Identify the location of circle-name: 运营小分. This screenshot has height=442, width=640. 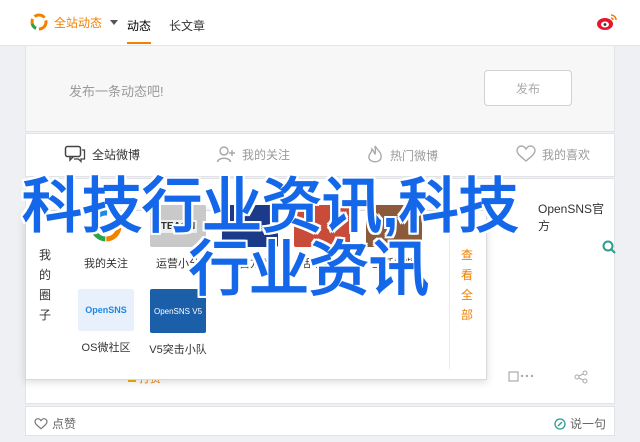
(178, 264).